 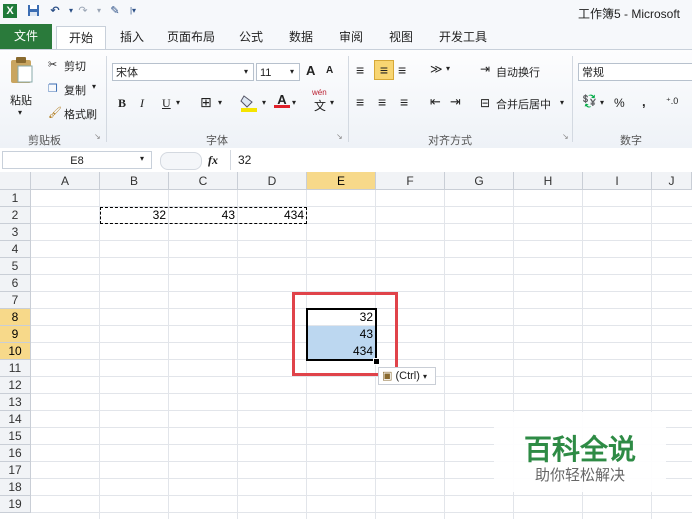 What do you see at coordinates (565, 136) in the screenshot?
I see `alignment-launcher-icon: ↘` at bounding box center [565, 136].